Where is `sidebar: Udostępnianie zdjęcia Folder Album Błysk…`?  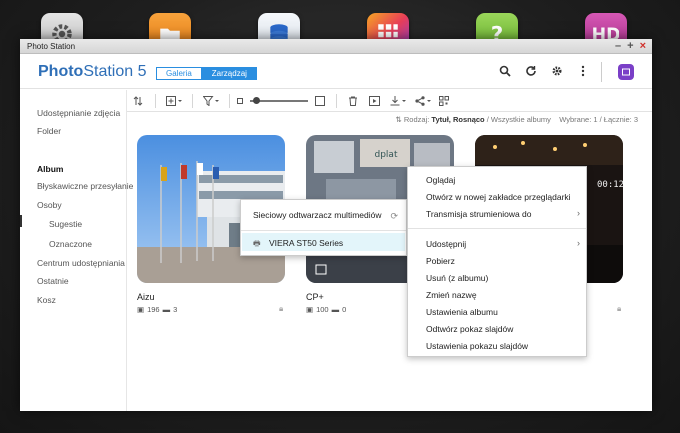
sidebar: Udostępnianie zdjęcia Folder Album Błysk… is located at coordinates (76, 250).